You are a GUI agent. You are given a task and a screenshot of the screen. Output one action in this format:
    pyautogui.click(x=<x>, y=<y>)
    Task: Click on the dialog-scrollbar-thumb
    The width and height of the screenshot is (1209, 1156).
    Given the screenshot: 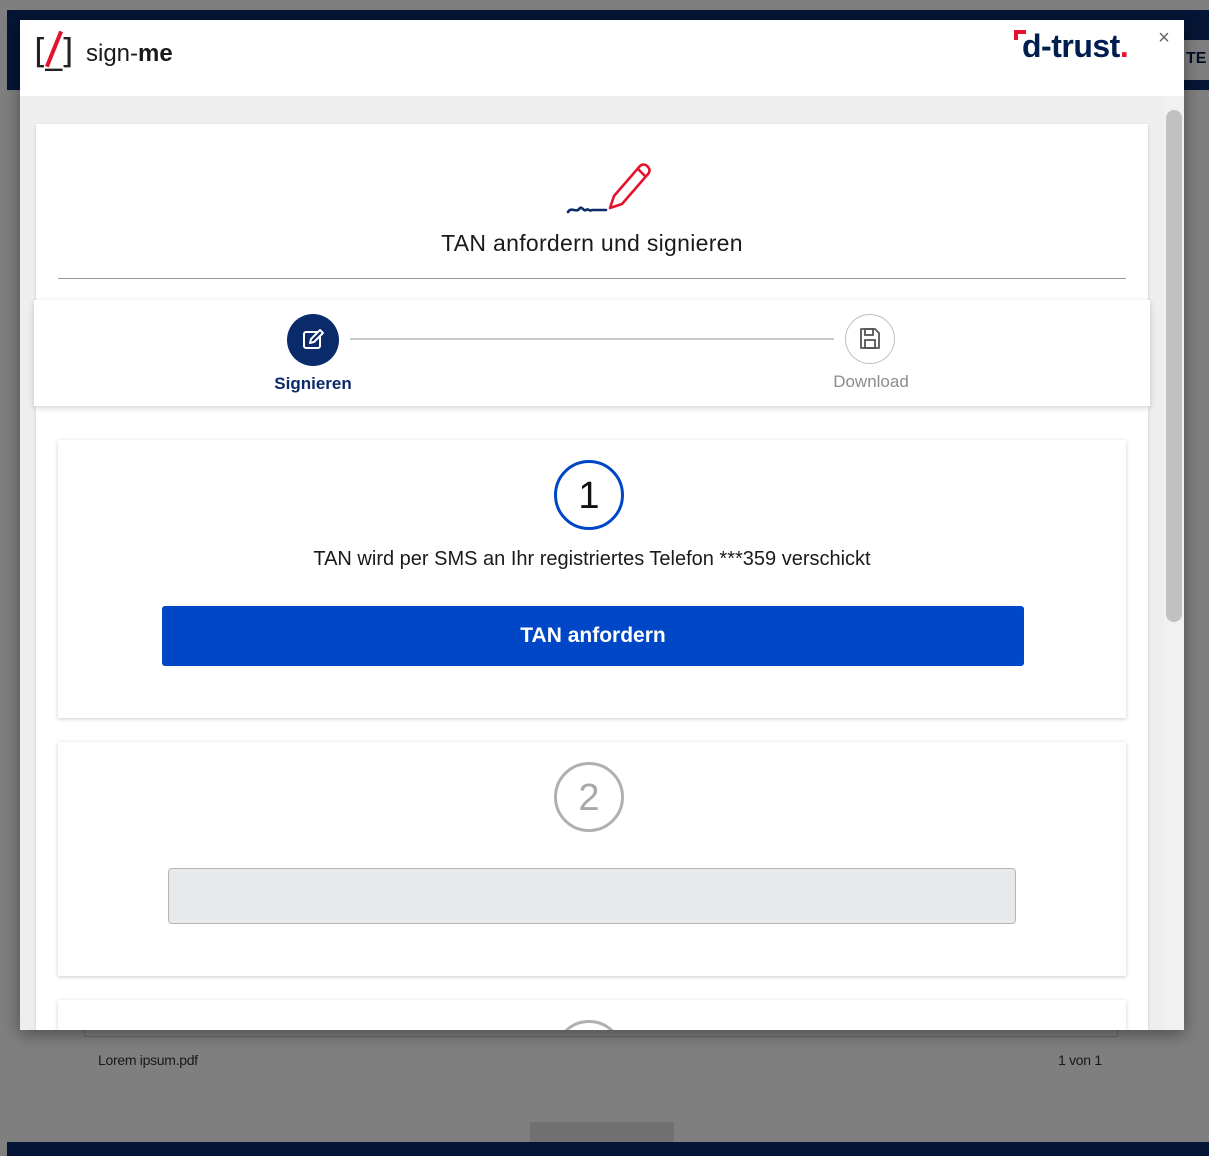 What is the action you would take?
    pyautogui.click(x=1174, y=366)
    